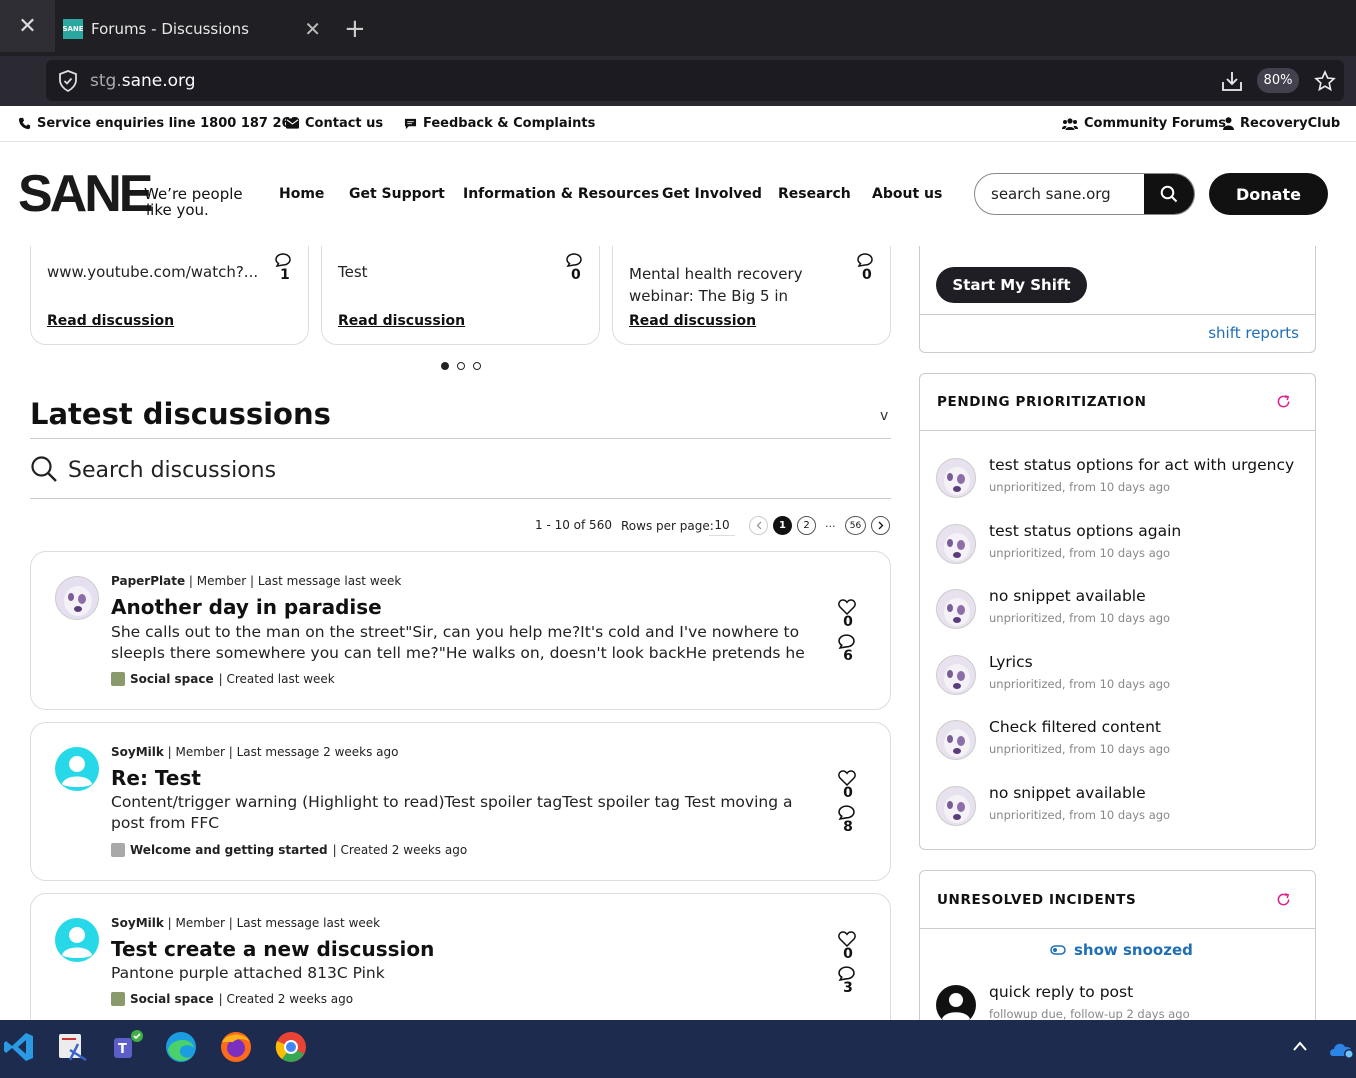 The height and width of the screenshot is (1078, 1356). What do you see at coordinates (85, 194) in the screenshot?
I see `sane-logo: SANE` at bounding box center [85, 194].